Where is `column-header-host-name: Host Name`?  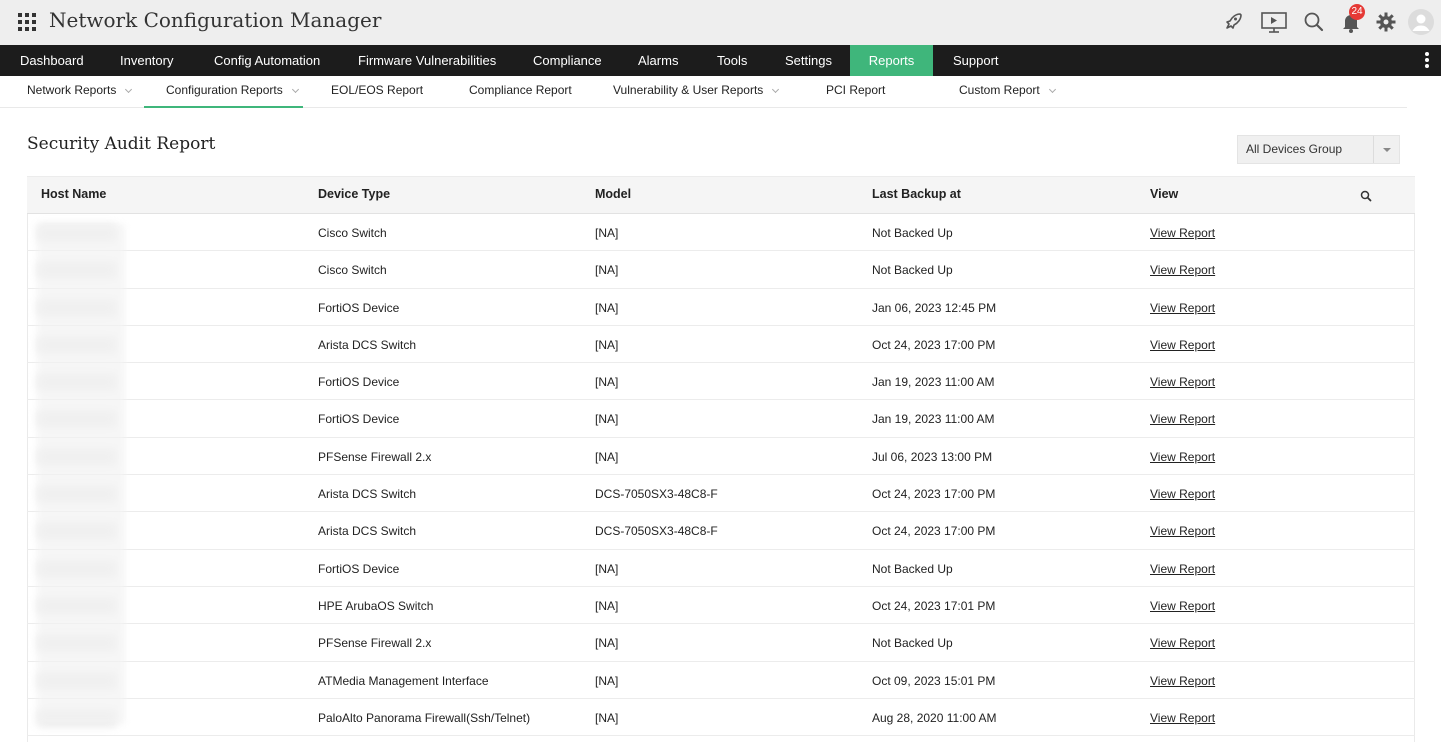 column-header-host-name: Host Name is located at coordinates (73, 194).